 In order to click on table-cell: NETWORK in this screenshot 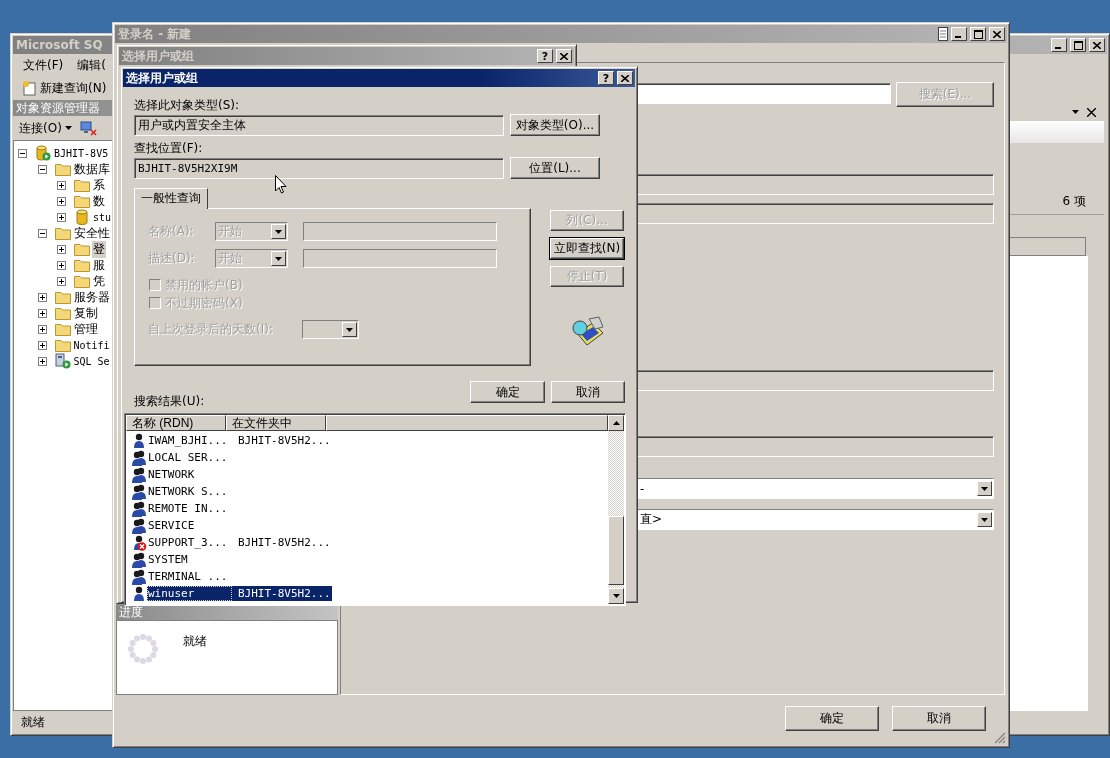, I will do `click(189, 474)`.